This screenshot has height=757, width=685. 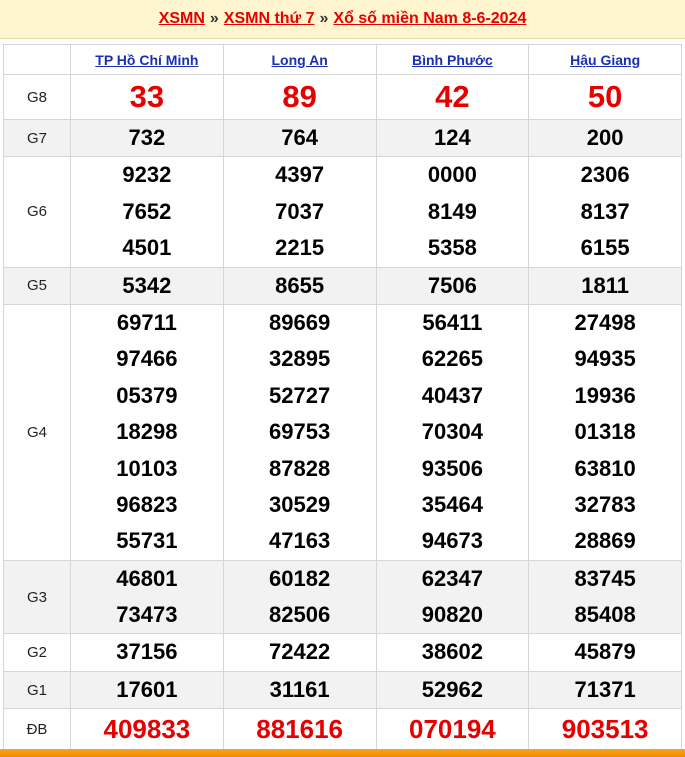 I want to click on prize-row-g8: G8 33 89 42 50, so click(x=342, y=97).